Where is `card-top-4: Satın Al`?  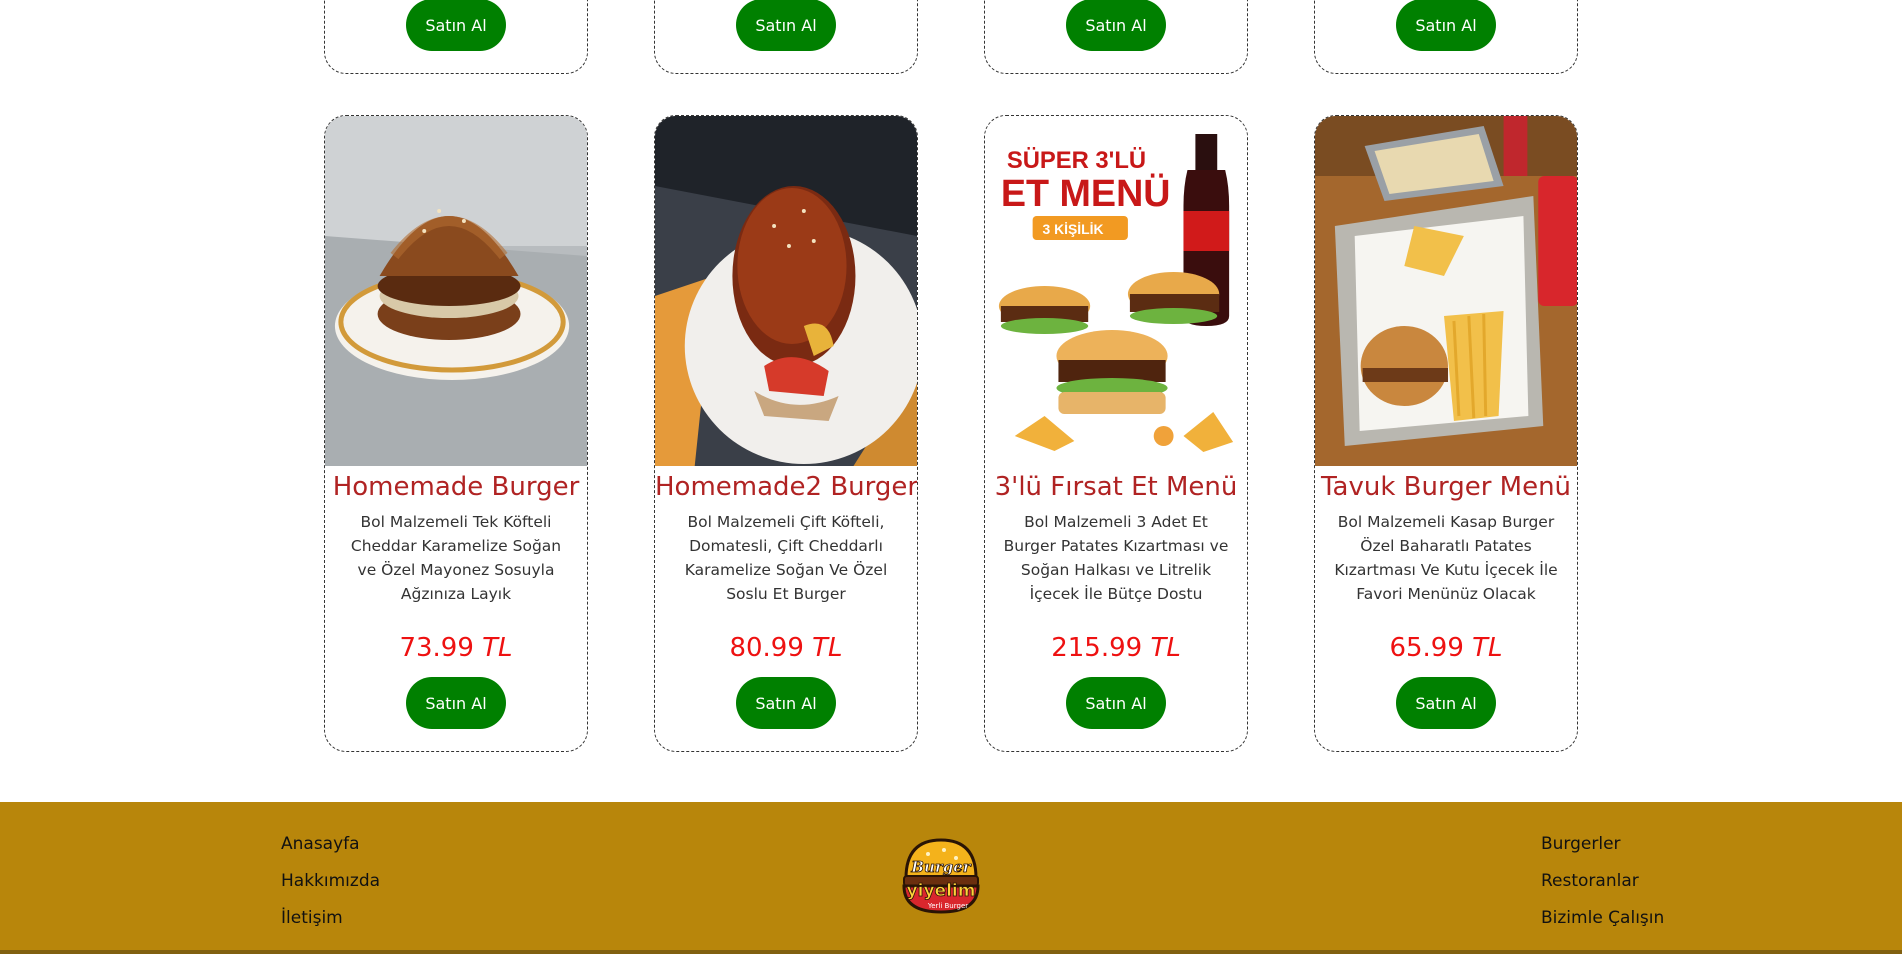
card-top-4: Satın Al is located at coordinates (1446, 37).